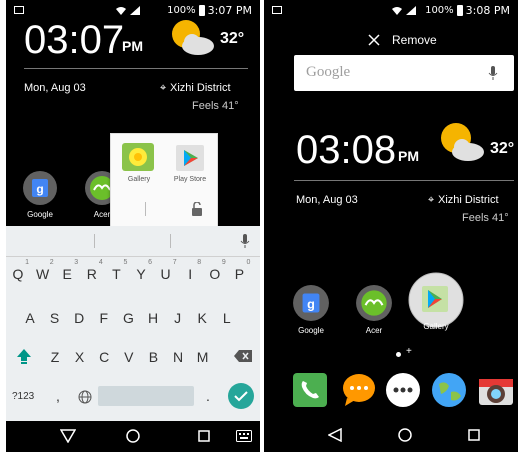 The width and height of the screenshot is (523, 452). What do you see at coordinates (74, 40) in the screenshot?
I see `clock-time: 03:07` at bounding box center [74, 40].